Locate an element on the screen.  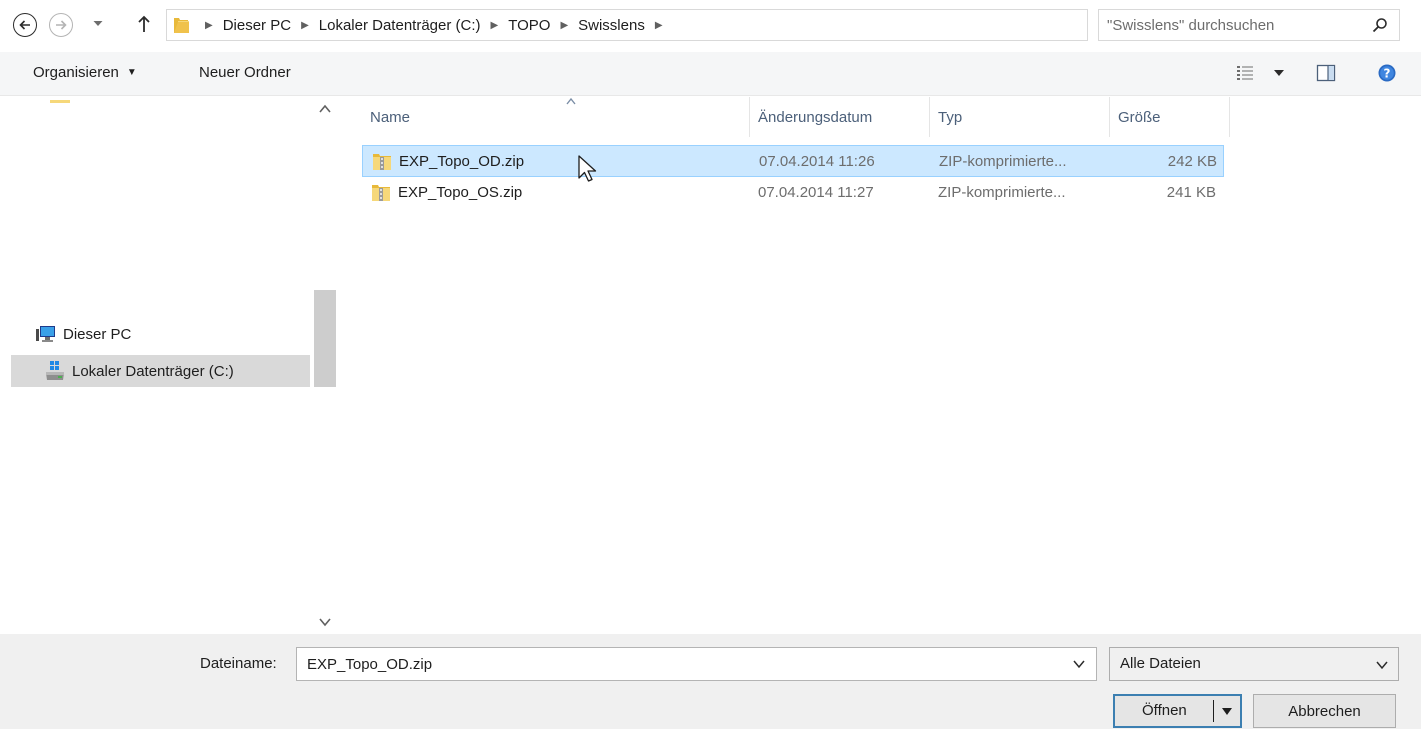
open-split-divider is located at coordinates (1213, 711).